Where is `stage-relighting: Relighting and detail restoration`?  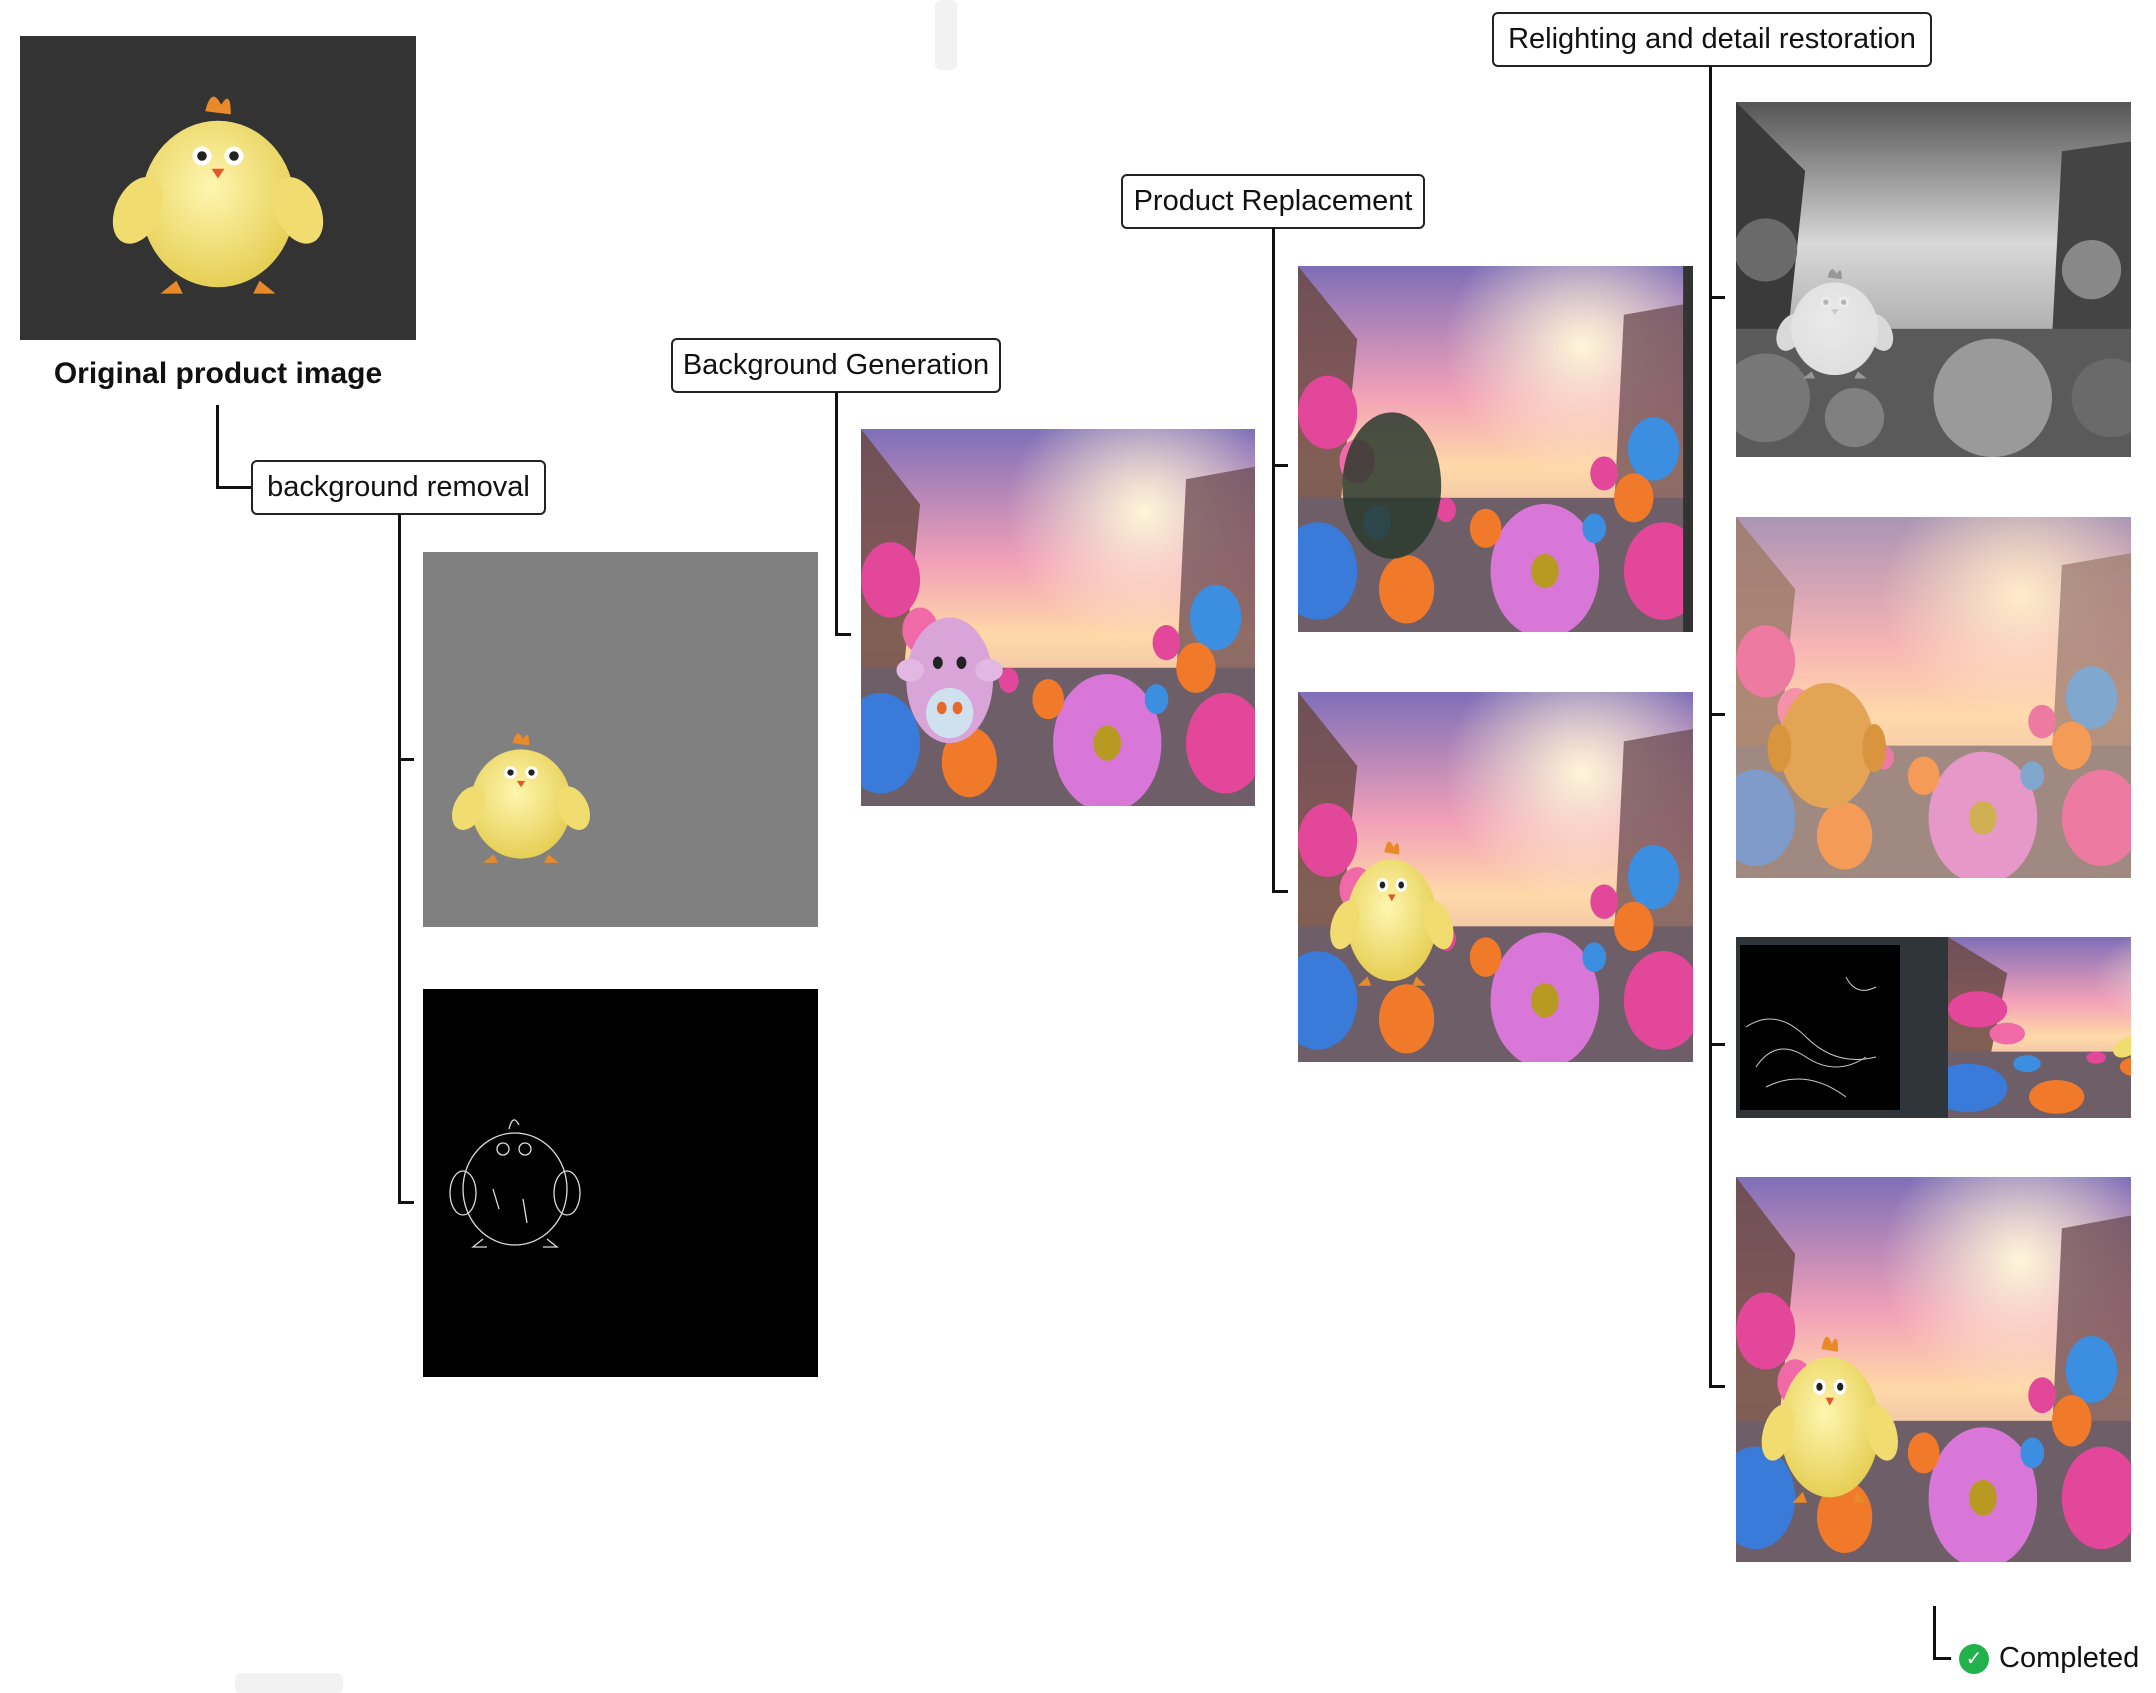 stage-relighting: Relighting and detail restoration is located at coordinates (1712, 39).